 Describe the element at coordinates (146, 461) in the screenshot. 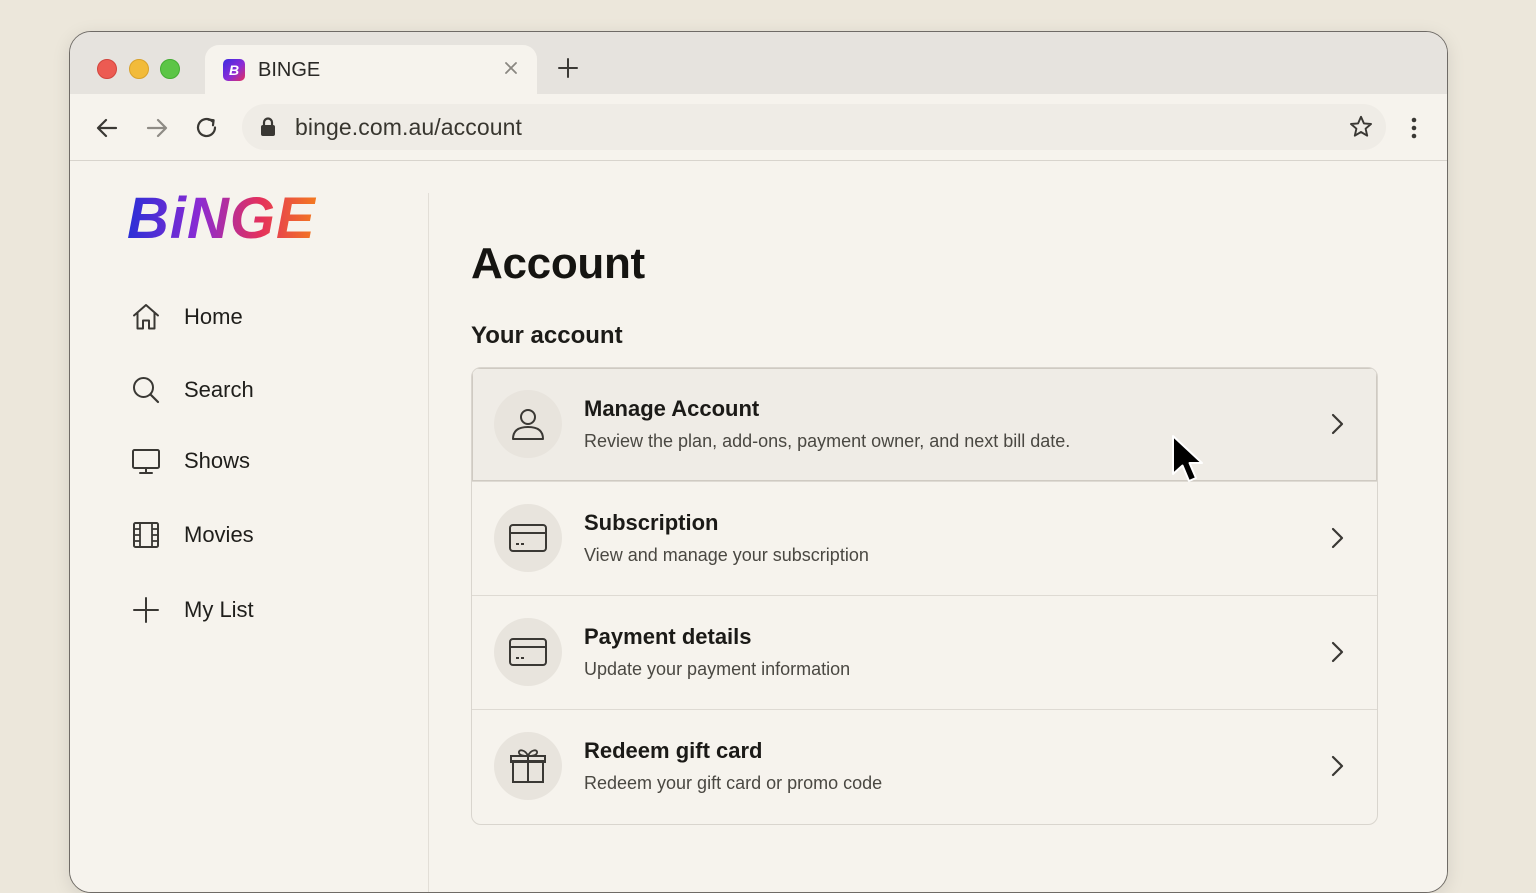

I see `tv-icon` at that location.